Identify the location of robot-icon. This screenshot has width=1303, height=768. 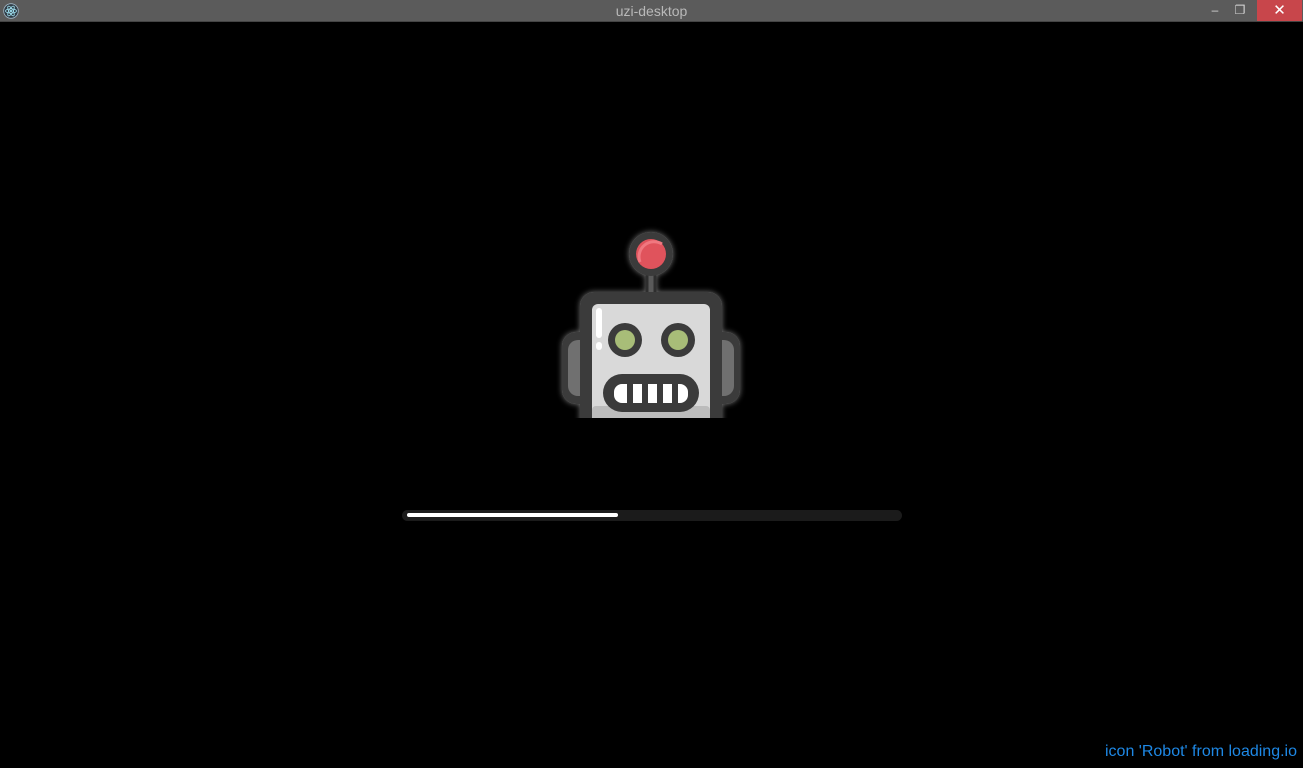
(651, 325).